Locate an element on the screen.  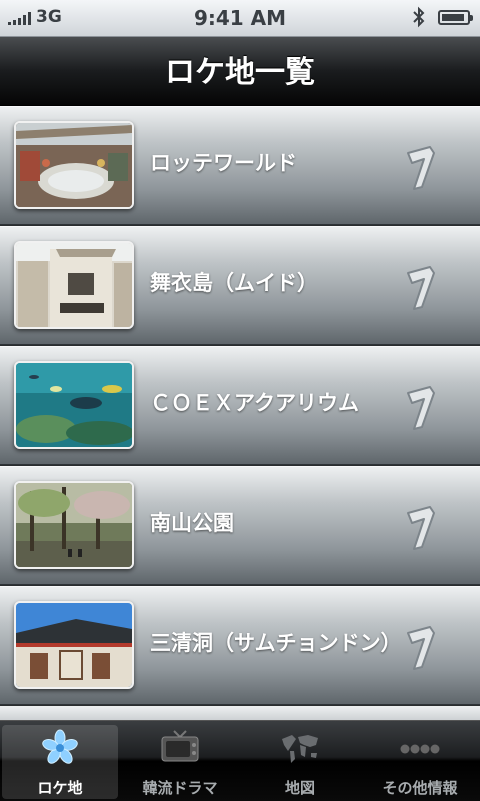
tab-label: その他情報 is located at coordinates (420, 788).